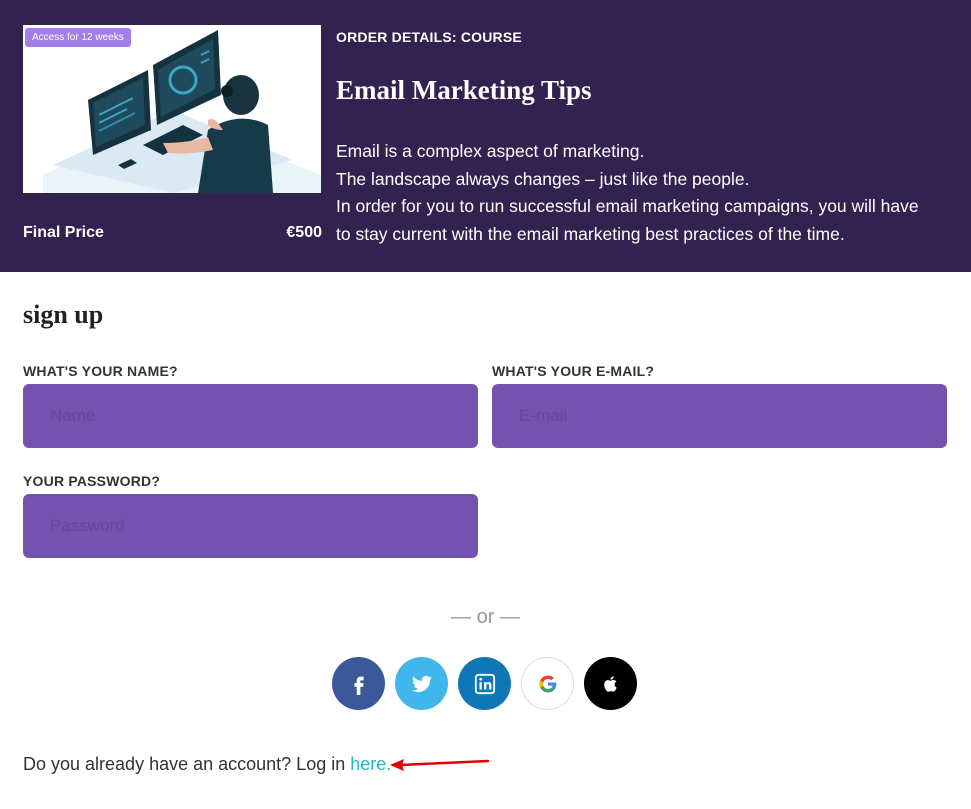 This screenshot has width=971, height=809. I want to click on google-login-button, so click(547, 683).